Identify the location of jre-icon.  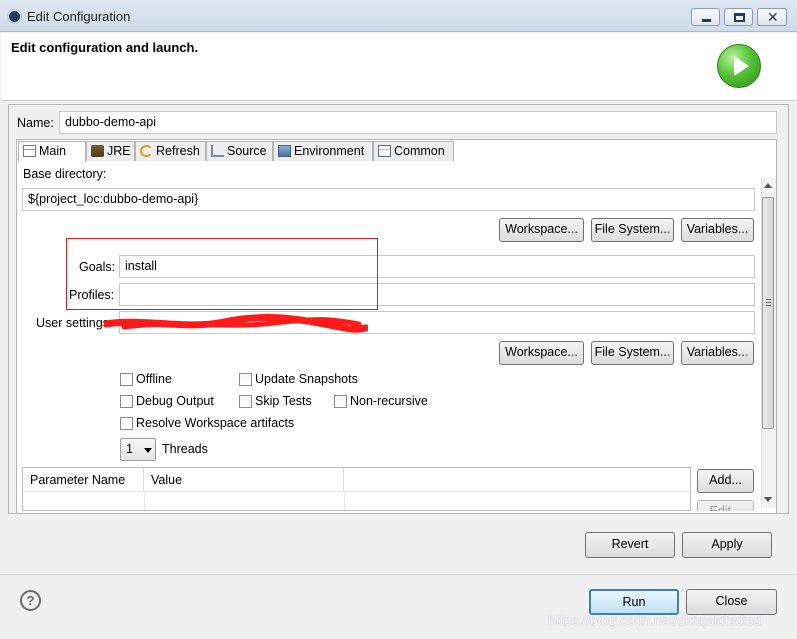
(97, 151).